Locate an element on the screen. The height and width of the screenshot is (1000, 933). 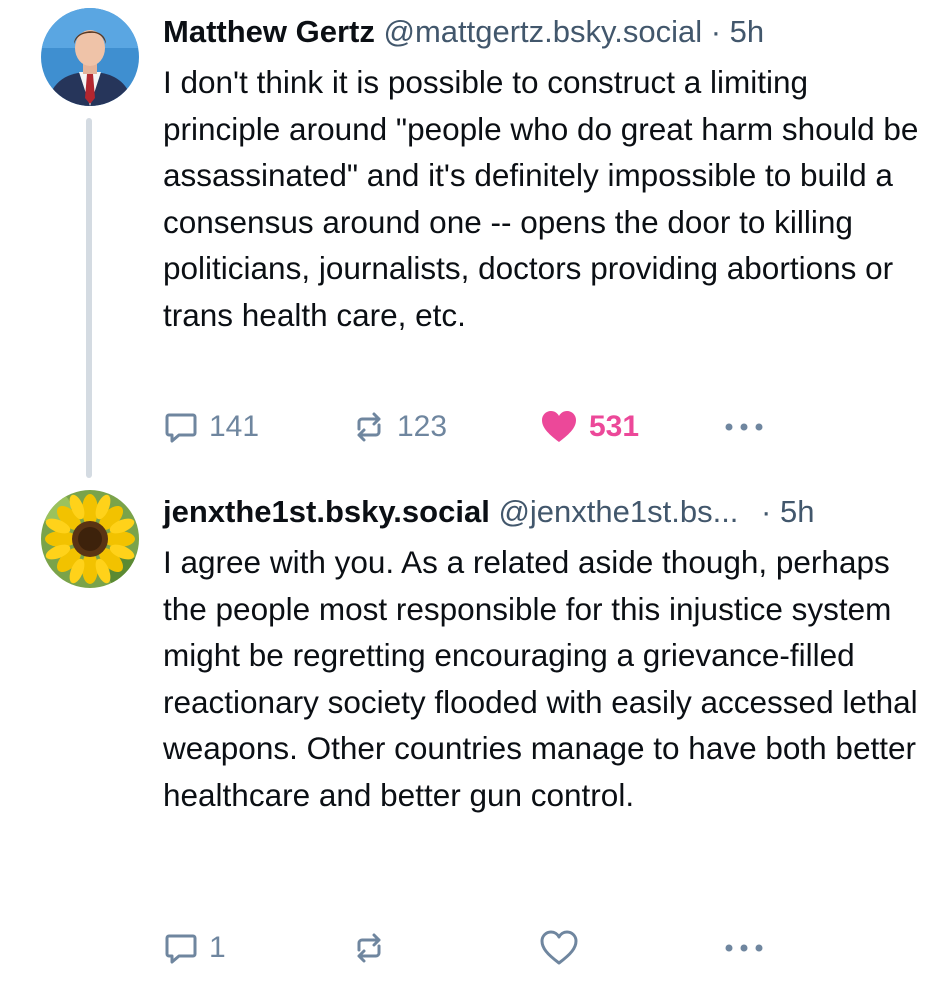
post-actions: 141 123 531 is located at coordinates (473, 427).